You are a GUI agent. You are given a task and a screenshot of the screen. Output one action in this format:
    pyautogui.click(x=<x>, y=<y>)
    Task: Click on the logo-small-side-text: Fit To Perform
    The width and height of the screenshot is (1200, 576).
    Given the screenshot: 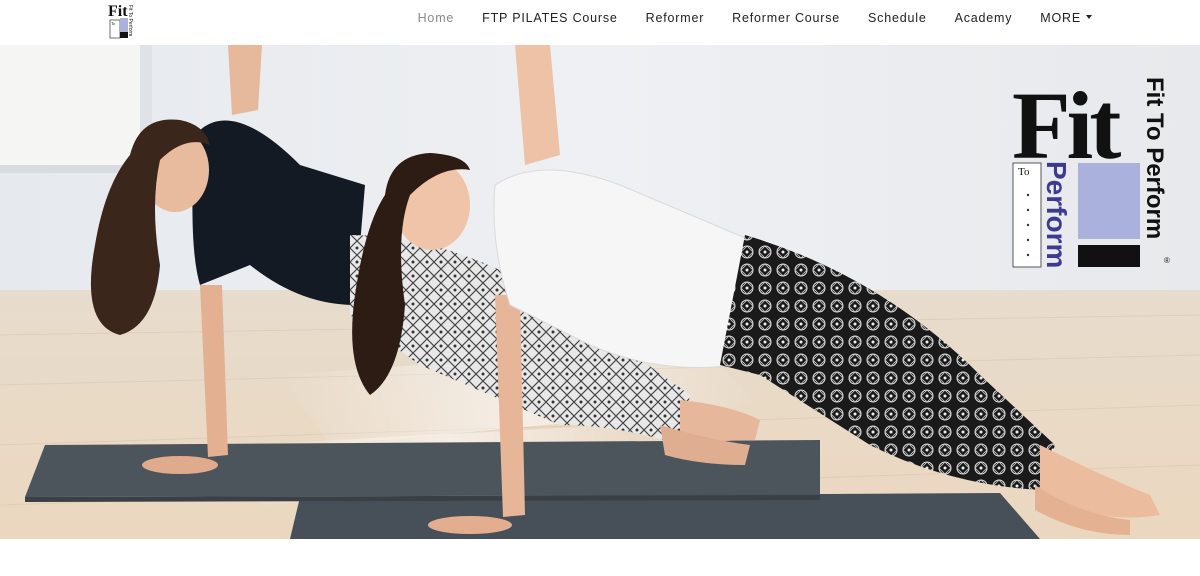 What is the action you would take?
    pyautogui.click(x=130, y=20)
    